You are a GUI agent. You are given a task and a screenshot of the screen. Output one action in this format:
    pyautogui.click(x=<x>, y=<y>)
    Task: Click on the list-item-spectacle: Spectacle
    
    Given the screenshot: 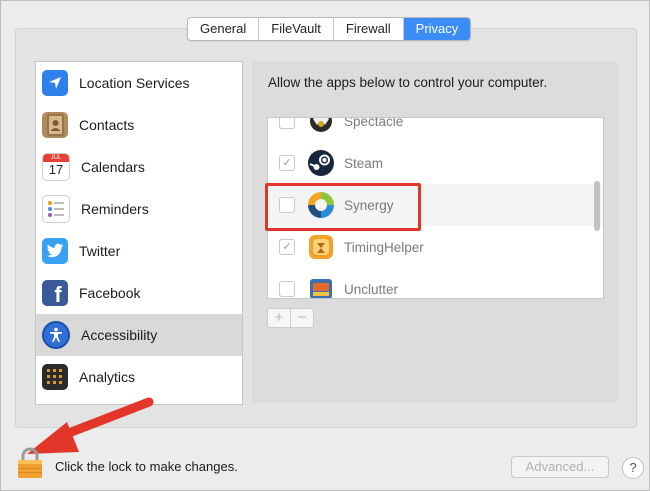 What is the action you would take?
    pyautogui.click(x=435, y=129)
    